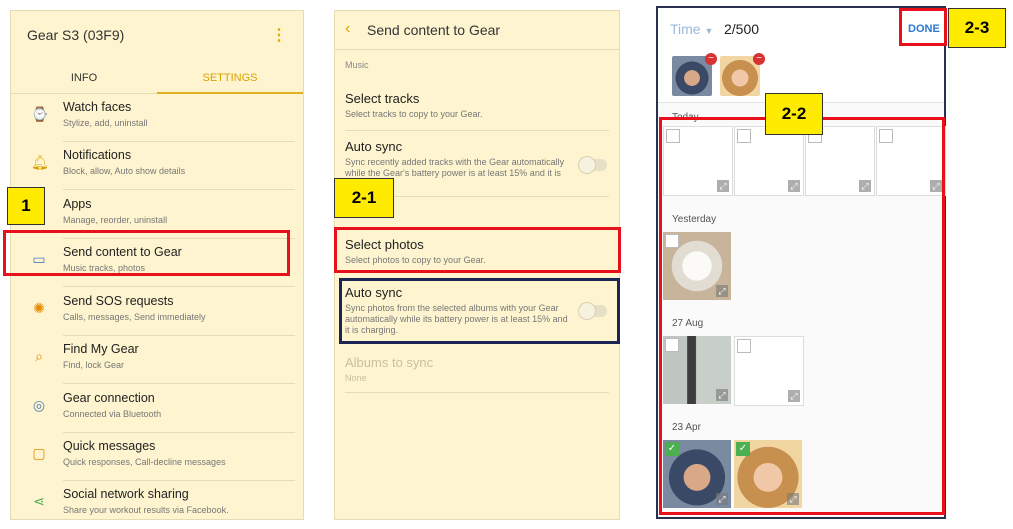 The height and width of the screenshot is (529, 1013). Describe the element at coordinates (158, 118) in the screenshot. I see `menu-item-watch-faces: ⌚ Watch faces Stylize, add, uninstall` at that location.